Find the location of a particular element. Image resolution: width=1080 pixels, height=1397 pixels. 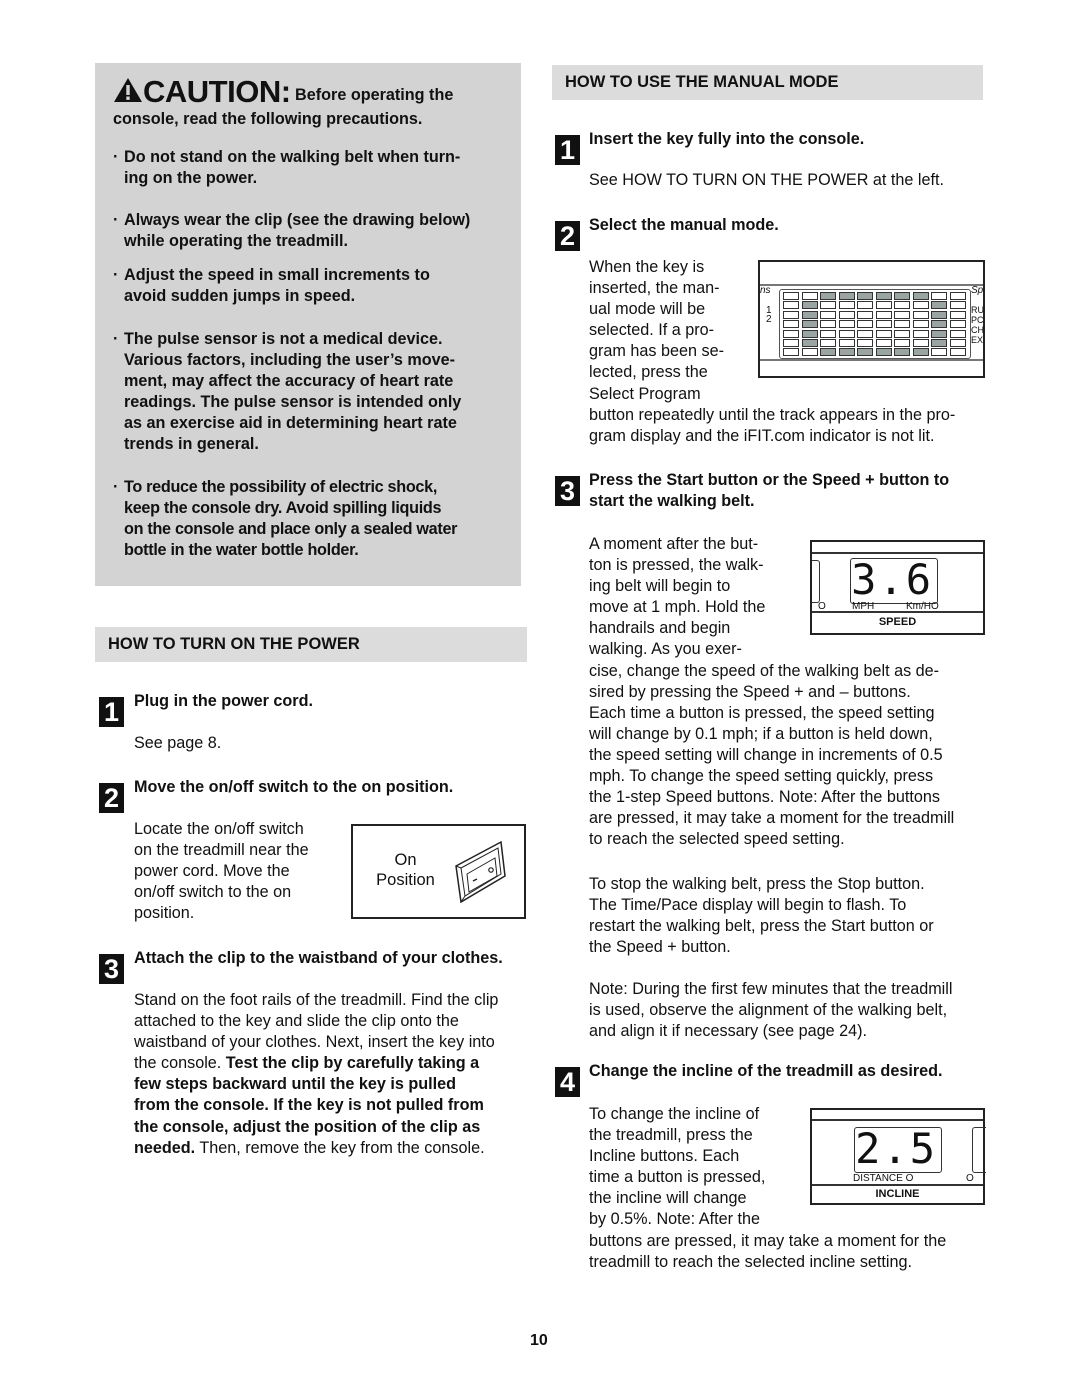

step-body: See page 8. is located at coordinates (178, 743).